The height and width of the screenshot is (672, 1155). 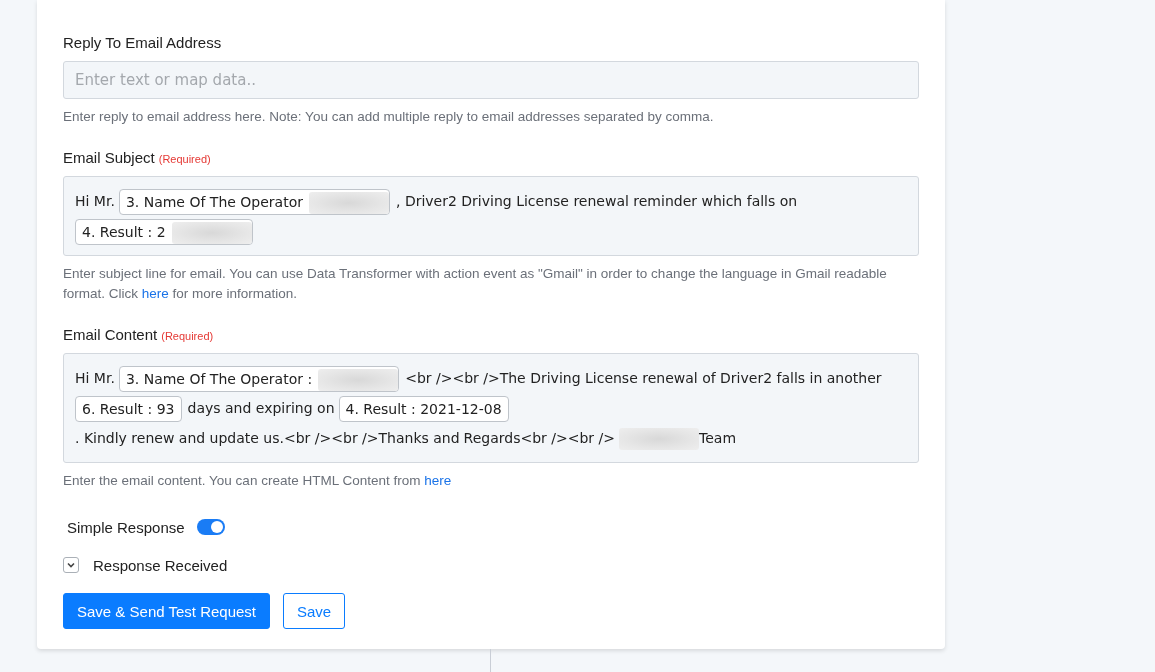 What do you see at coordinates (261, 408) in the screenshot?
I see `editor-text: days and expiring on` at bounding box center [261, 408].